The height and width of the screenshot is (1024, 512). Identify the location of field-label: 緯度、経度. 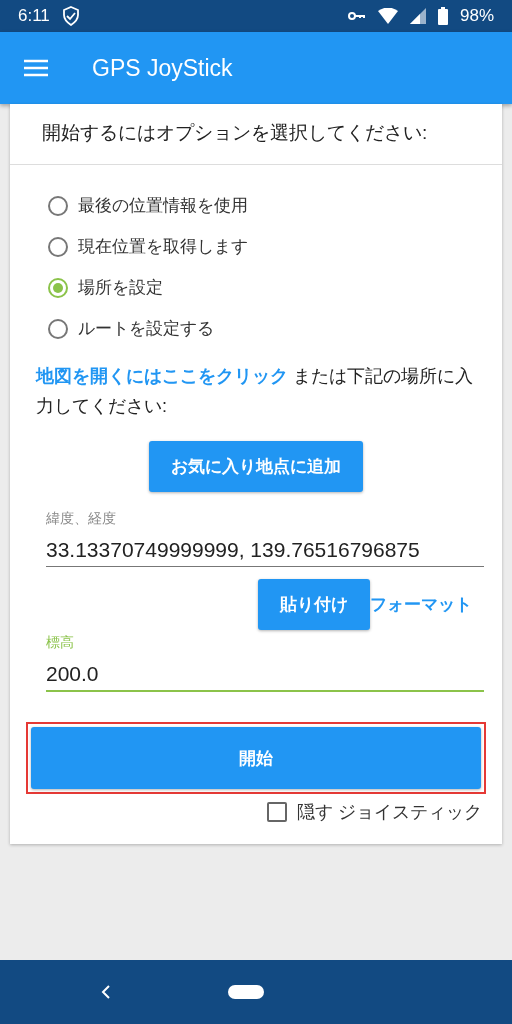
(81, 519).